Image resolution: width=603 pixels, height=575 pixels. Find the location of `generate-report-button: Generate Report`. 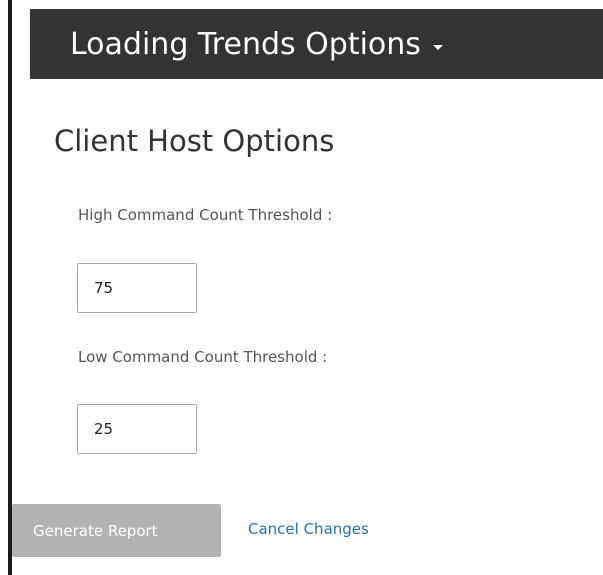

generate-report-button: Generate Report is located at coordinates (116, 530).